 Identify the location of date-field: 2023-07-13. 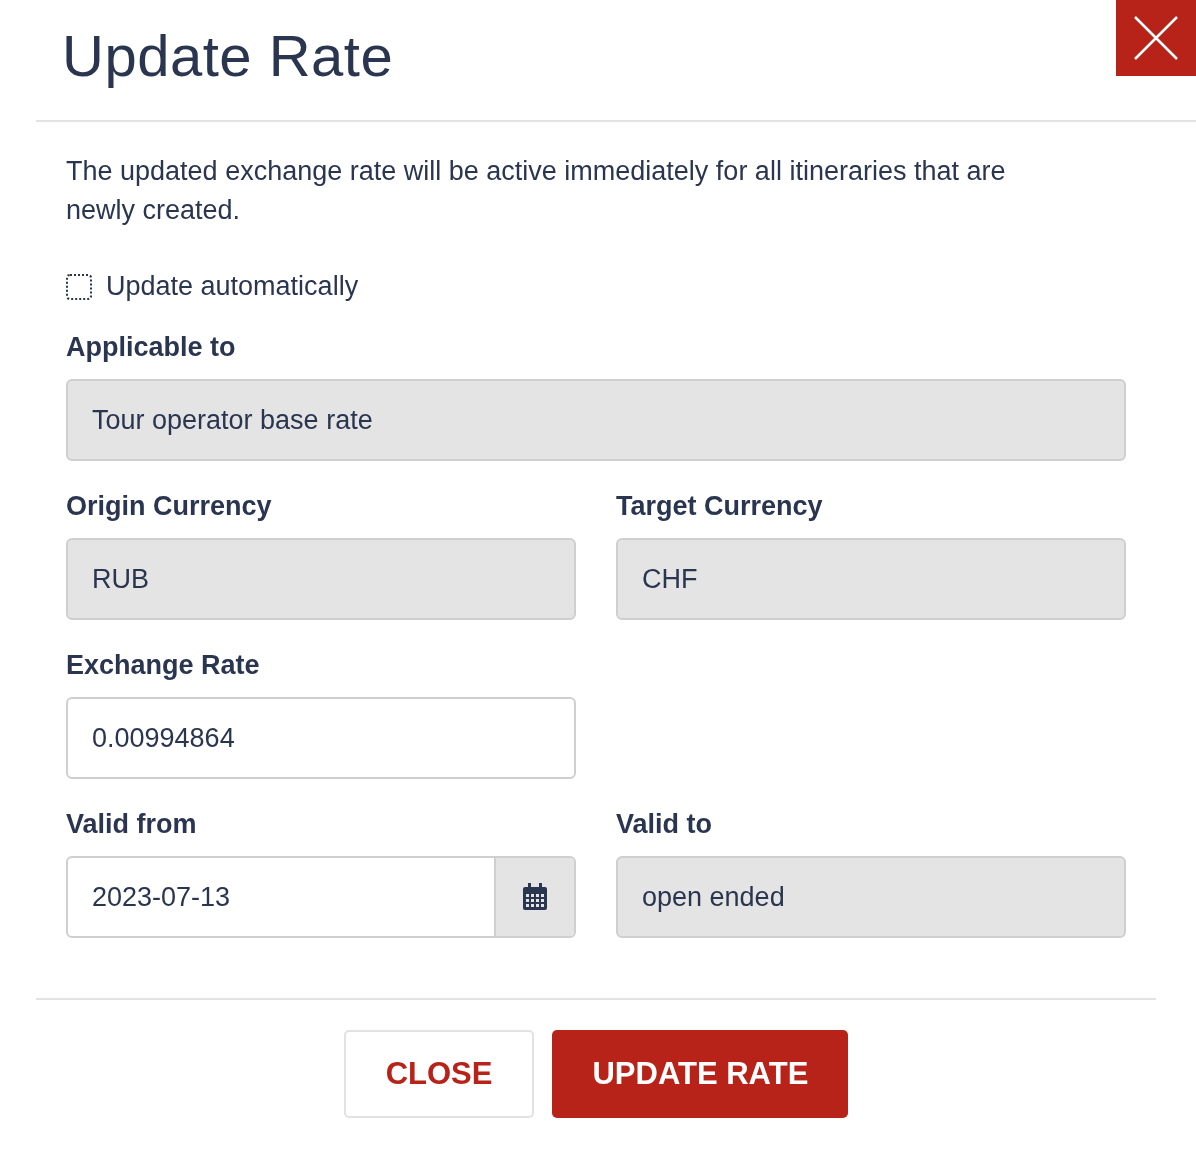
(321, 897).